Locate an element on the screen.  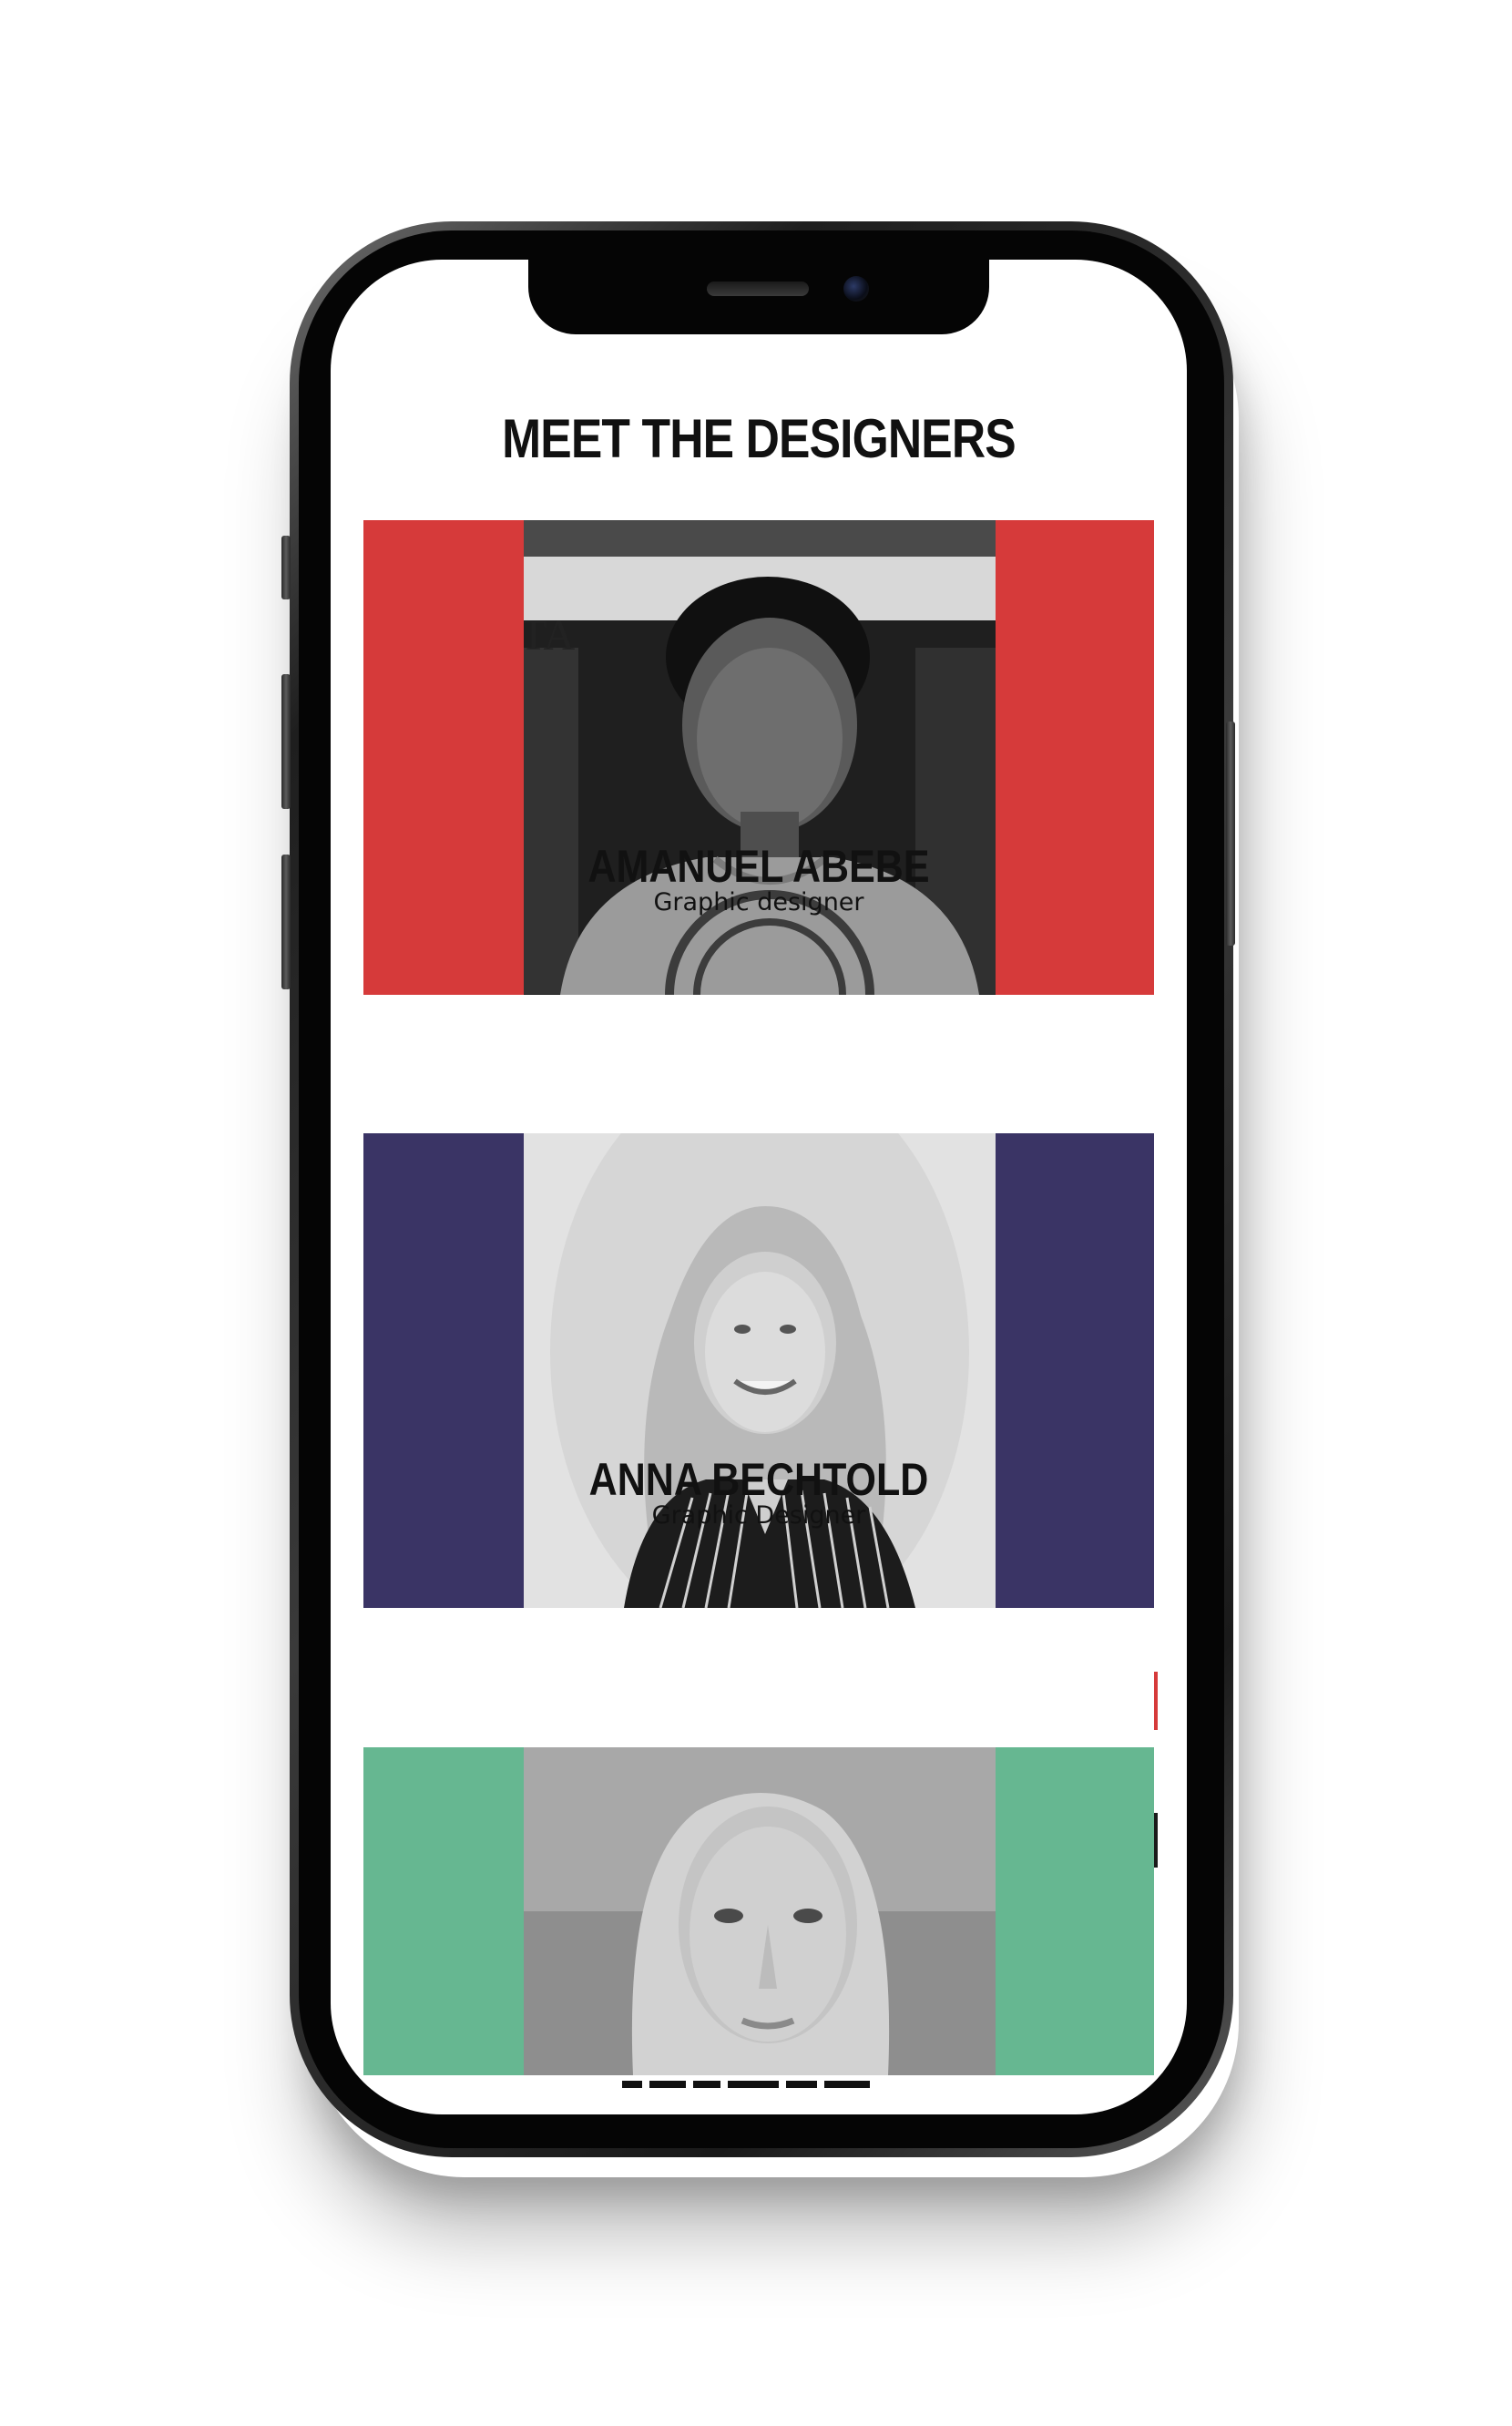
designer-photo: TA is located at coordinates (760, 758).